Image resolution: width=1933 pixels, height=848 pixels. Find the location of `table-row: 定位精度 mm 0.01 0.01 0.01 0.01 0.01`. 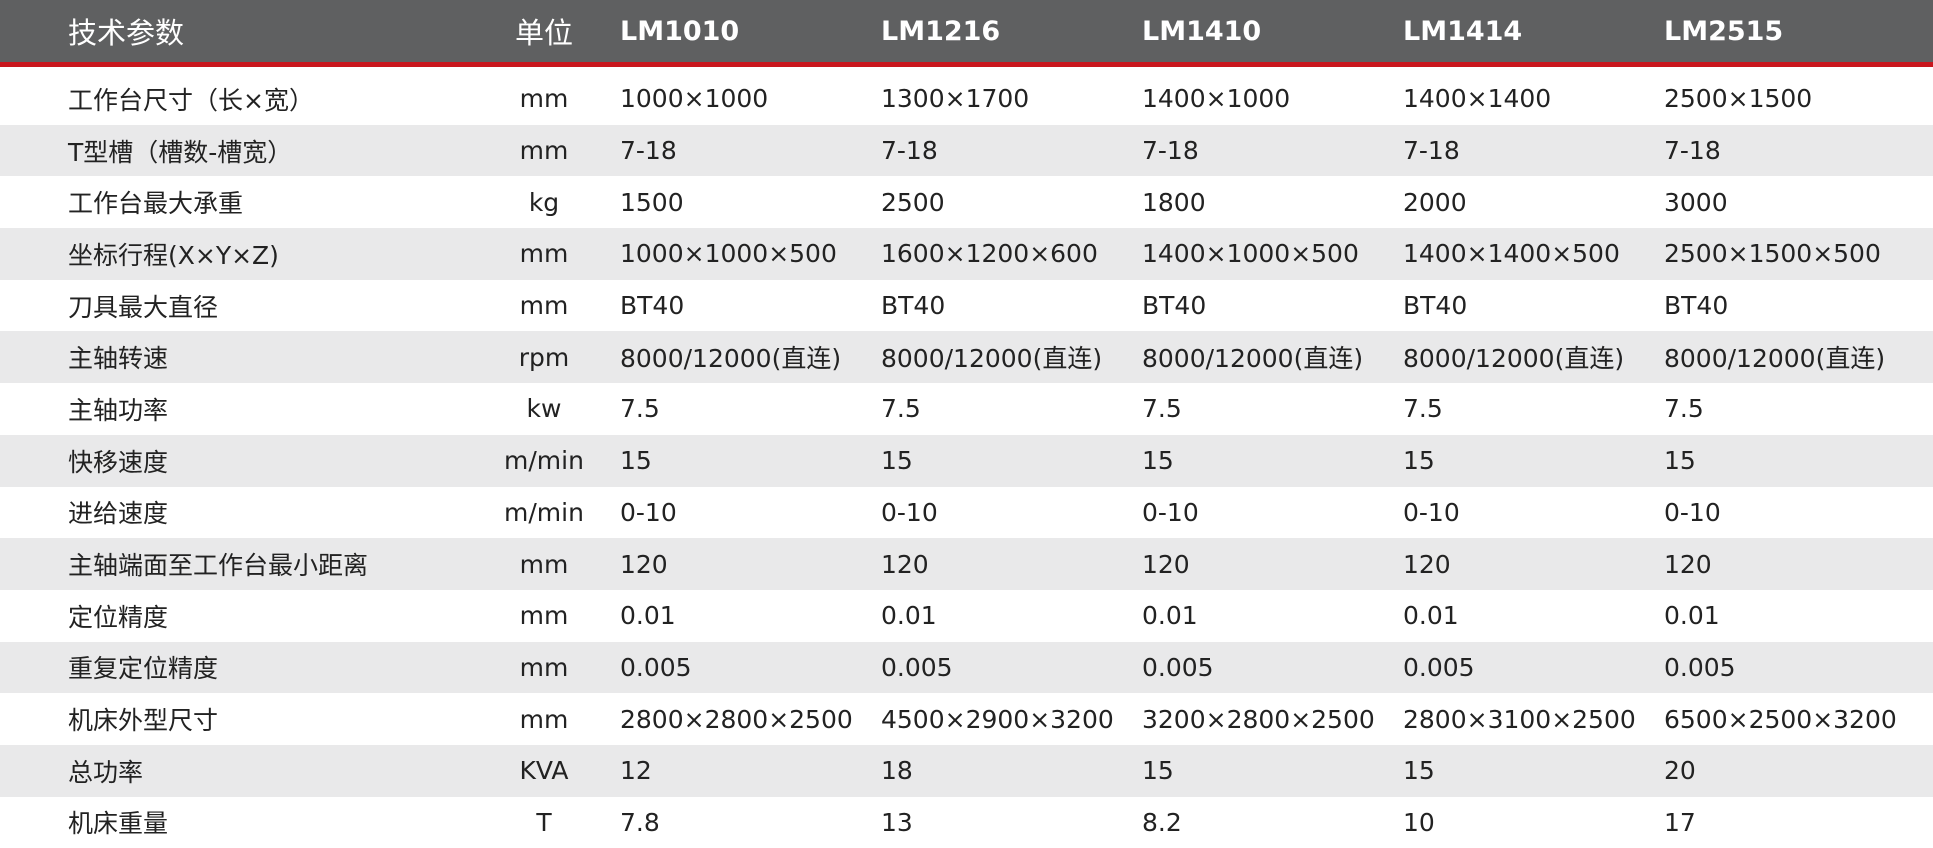

table-row: 定位精度 mm 0.01 0.01 0.01 0.01 0.01 is located at coordinates (966, 615).